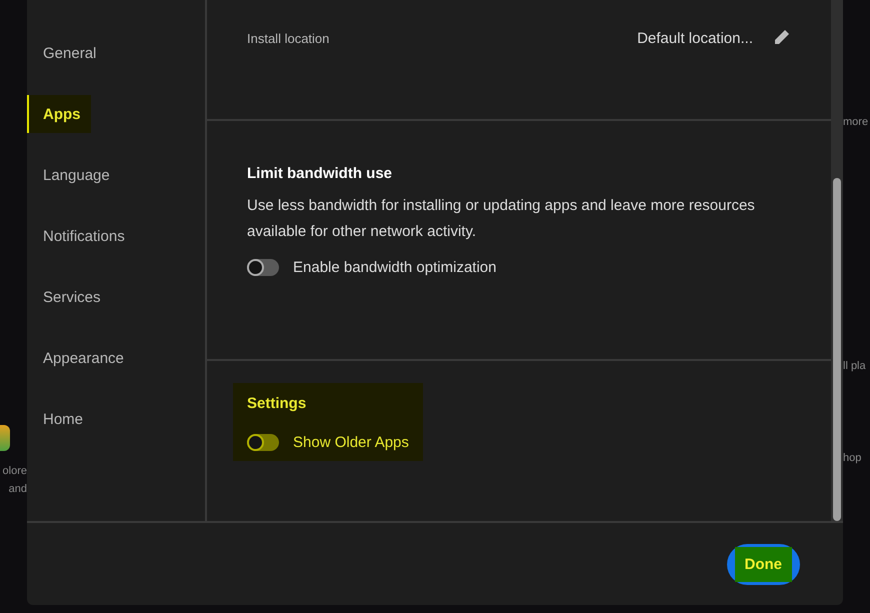 This screenshot has height=613, width=870. What do you see at coordinates (288, 38) in the screenshot?
I see `install-location-label: Install location` at bounding box center [288, 38].